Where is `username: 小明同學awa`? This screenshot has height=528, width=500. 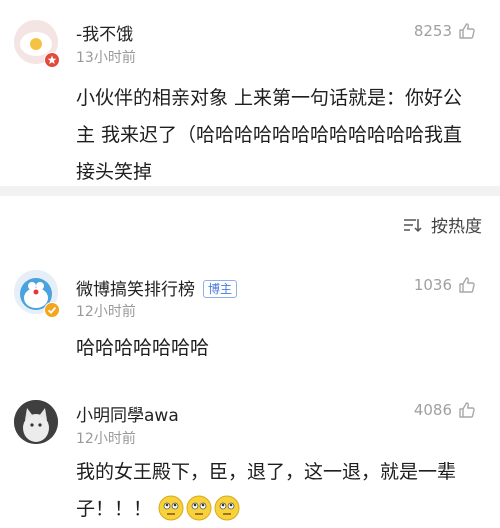 username: 小明同學awa is located at coordinates (127, 413).